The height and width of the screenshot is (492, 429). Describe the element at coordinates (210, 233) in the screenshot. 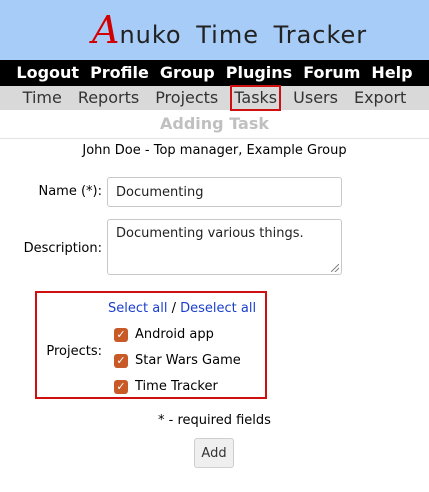

I see `description-text: Documenting various things.` at that location.